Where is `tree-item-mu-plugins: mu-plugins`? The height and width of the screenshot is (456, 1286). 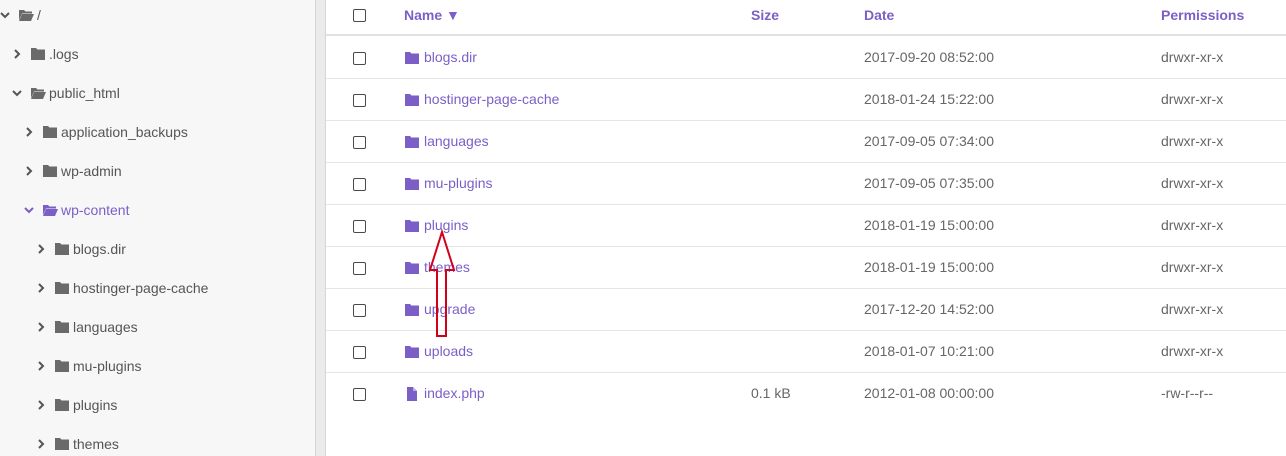
tree-item-mu-plugins: mu-plugins is located at coordinates (87, 366).